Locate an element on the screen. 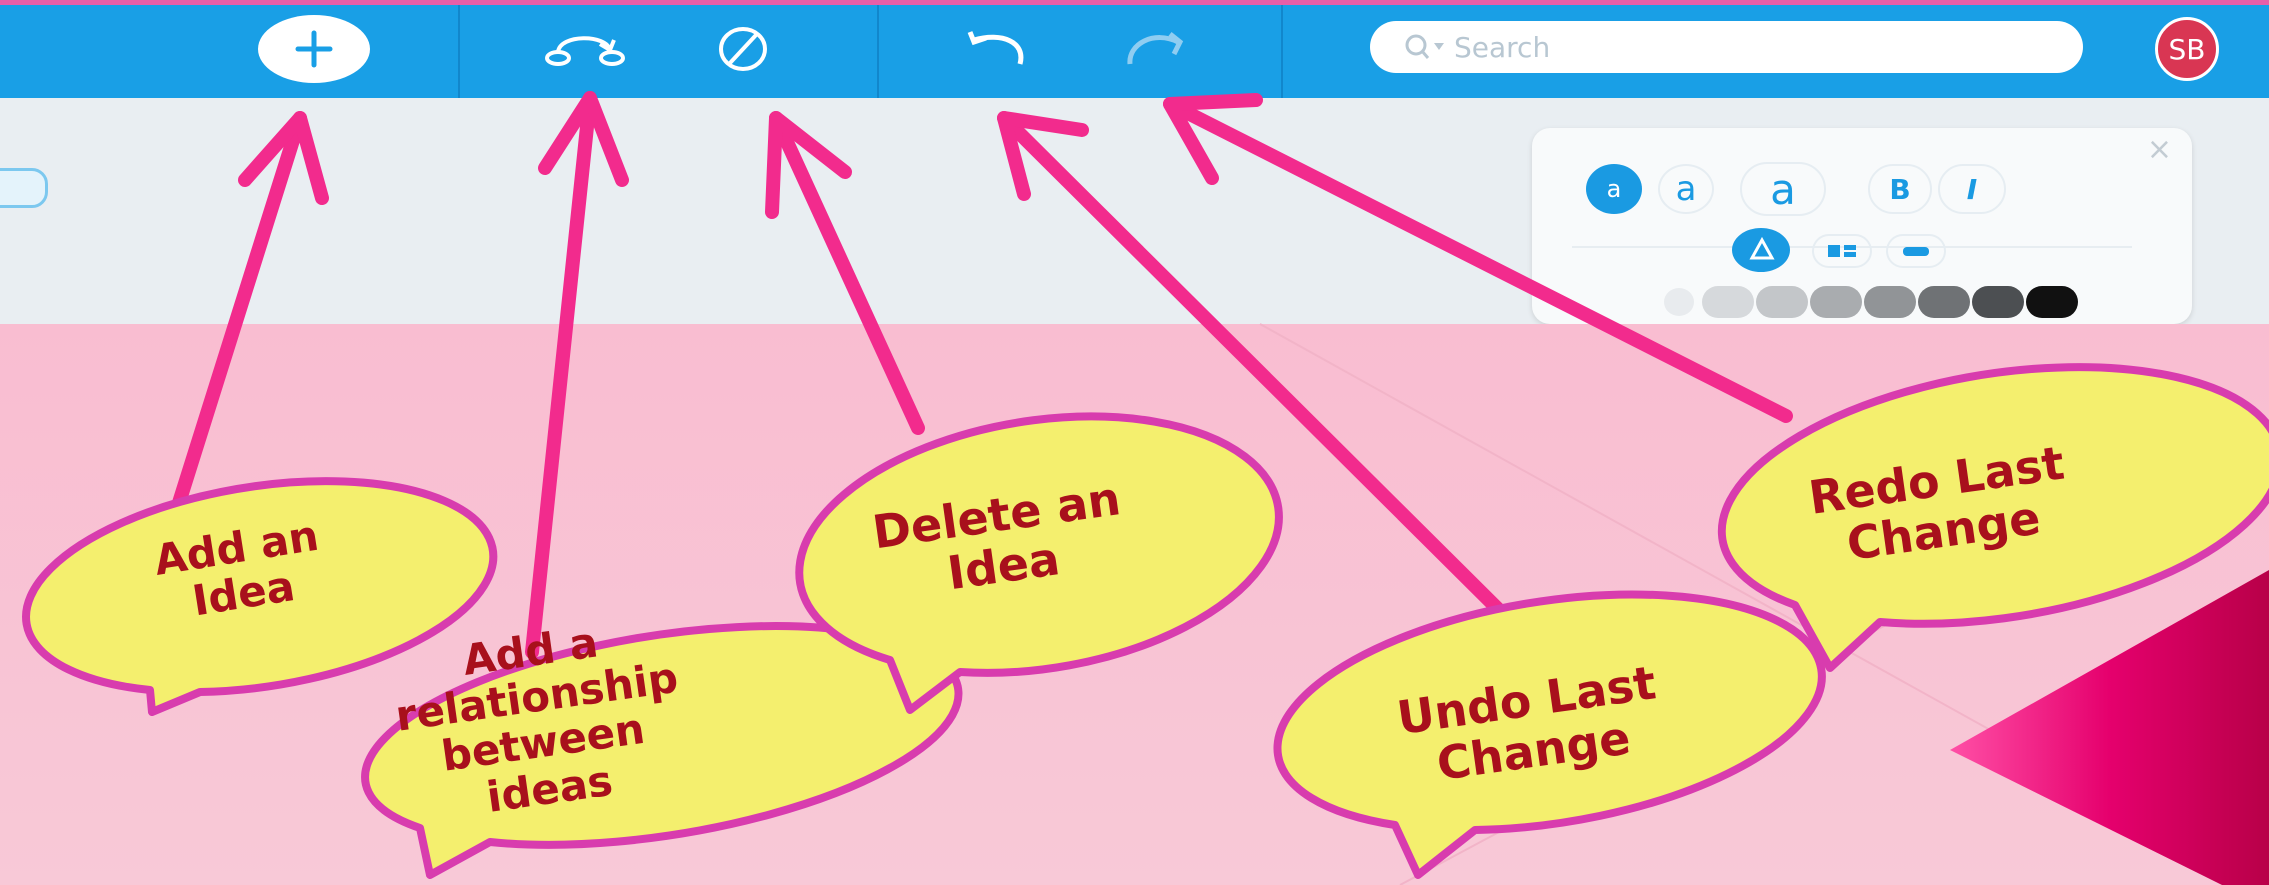 This screenshot has height=885, width=2269. arrow-add-idea is located at coordinates (236, 321).